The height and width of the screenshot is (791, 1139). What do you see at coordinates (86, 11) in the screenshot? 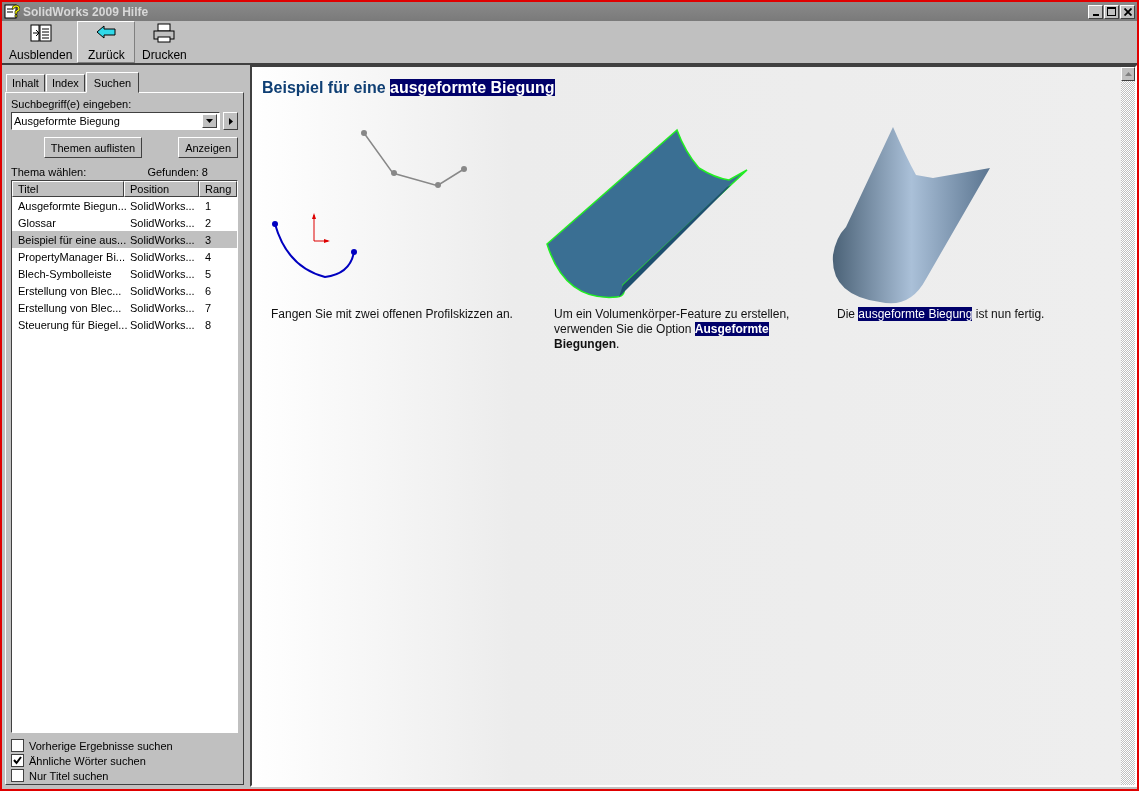
I see `window-title: SolidWorks 2009 Hilfe` at bounding box center [86, 11].